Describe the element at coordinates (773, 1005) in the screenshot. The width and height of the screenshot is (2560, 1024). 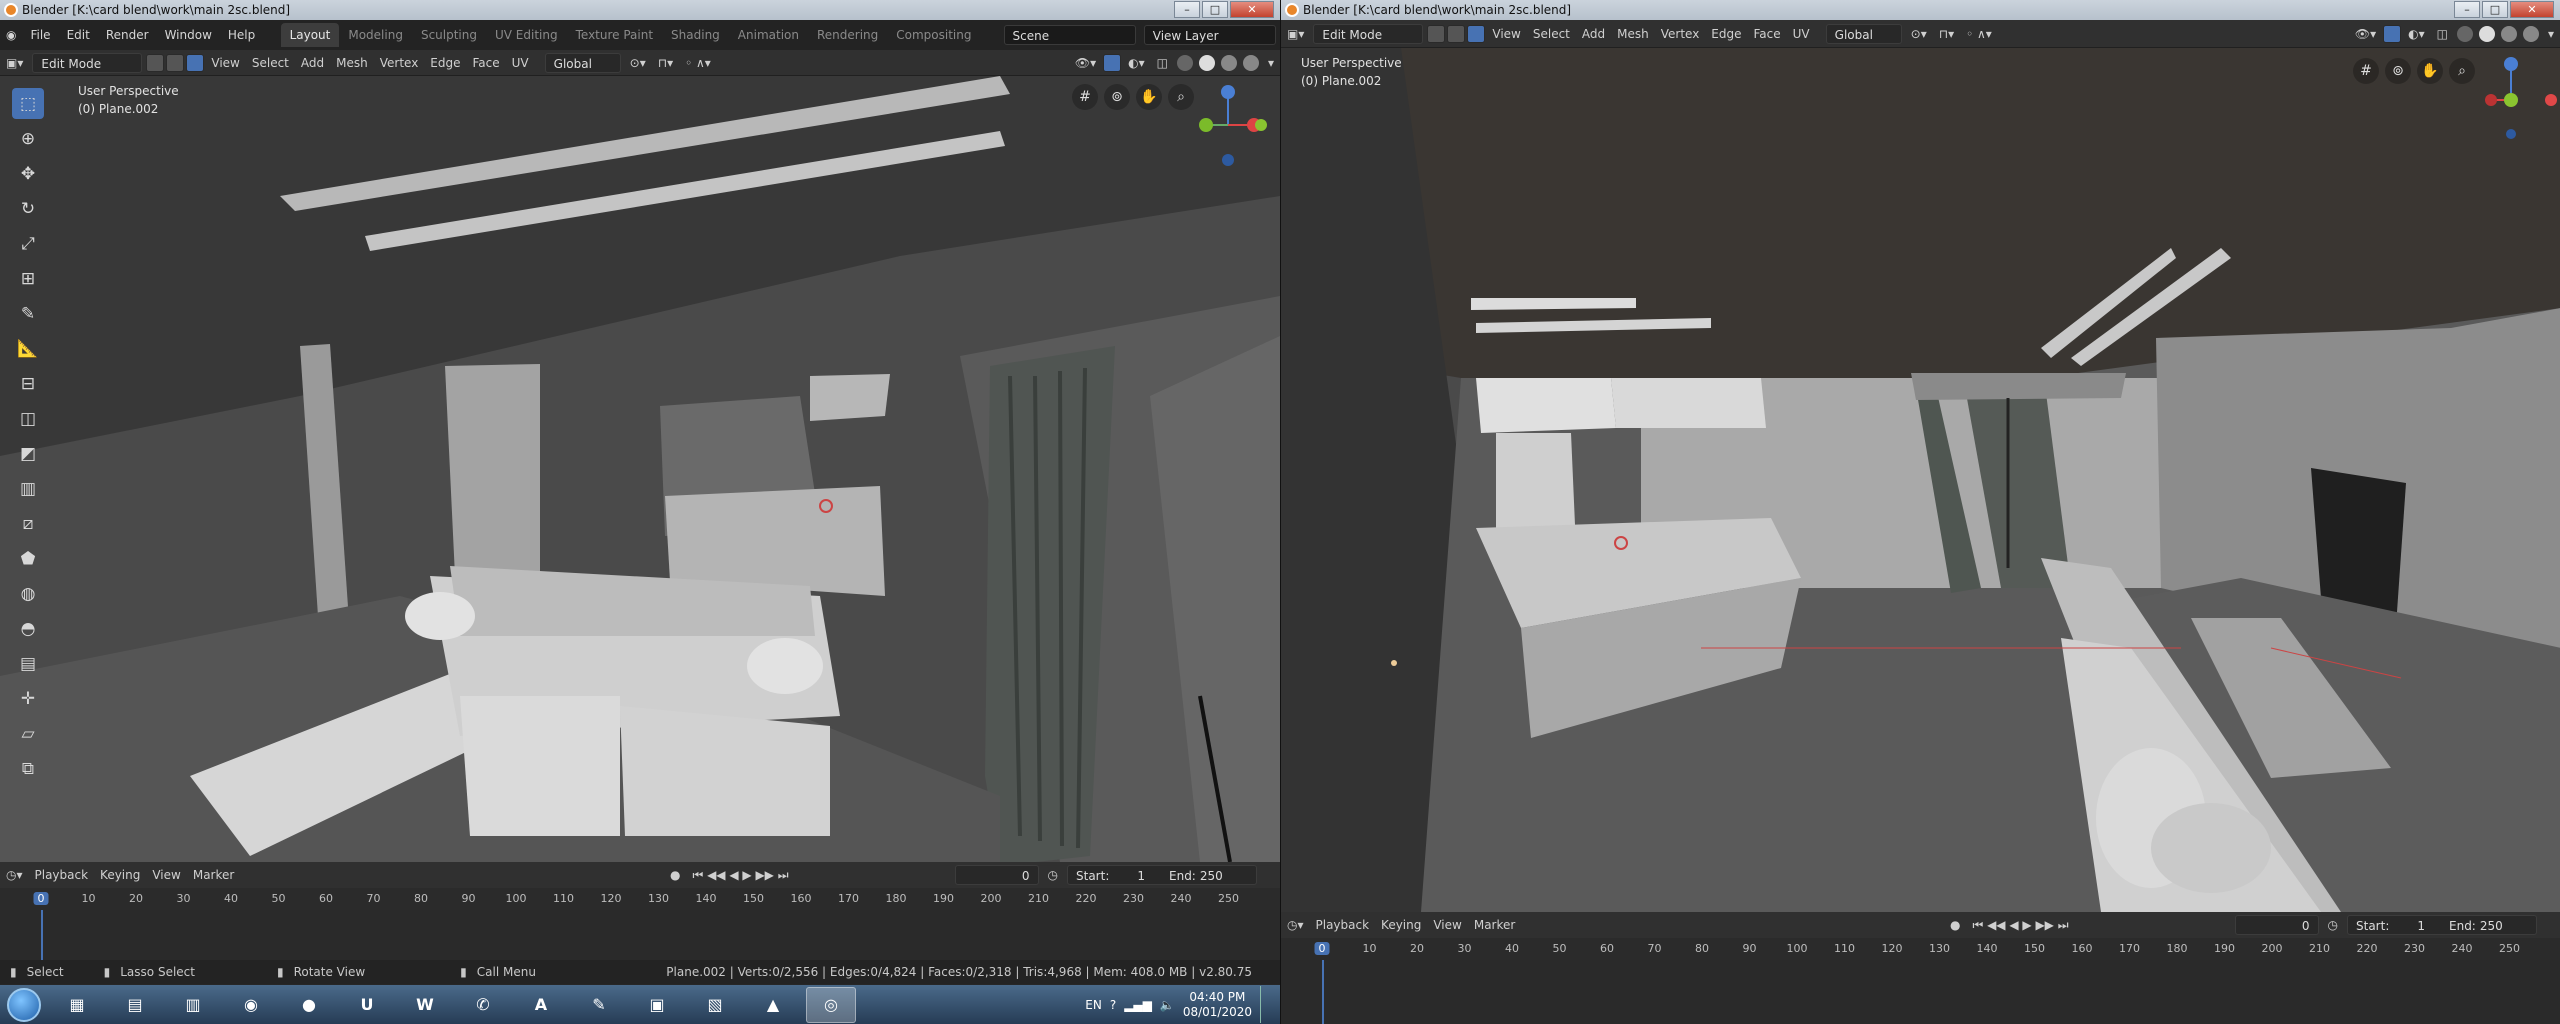
I see `vlc-app-icon: ▲` at that location.